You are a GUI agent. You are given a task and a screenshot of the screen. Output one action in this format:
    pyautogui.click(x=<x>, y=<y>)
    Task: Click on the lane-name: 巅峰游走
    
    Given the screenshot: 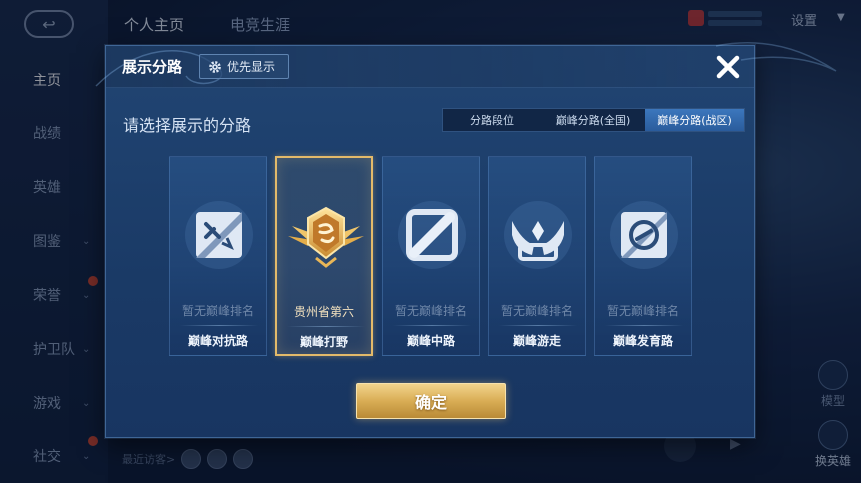 What is the action you would take?
    pyautogui.click(x=536, y=341)
    